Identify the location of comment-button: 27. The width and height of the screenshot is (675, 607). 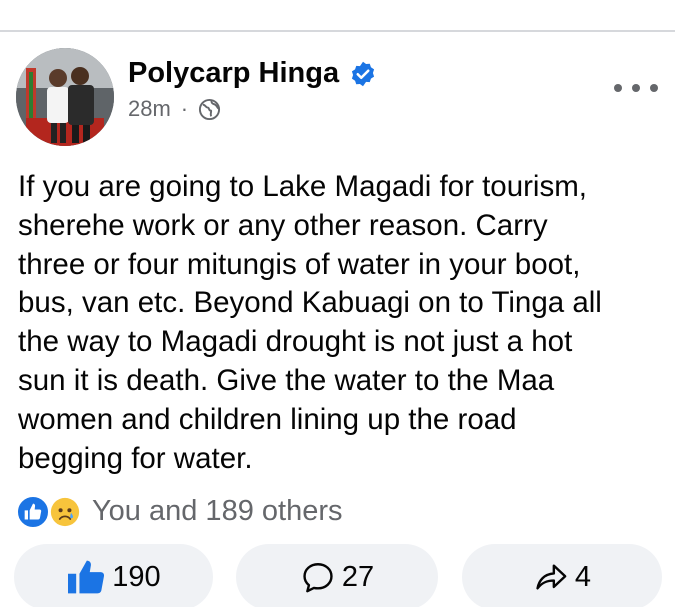
(337, 575).